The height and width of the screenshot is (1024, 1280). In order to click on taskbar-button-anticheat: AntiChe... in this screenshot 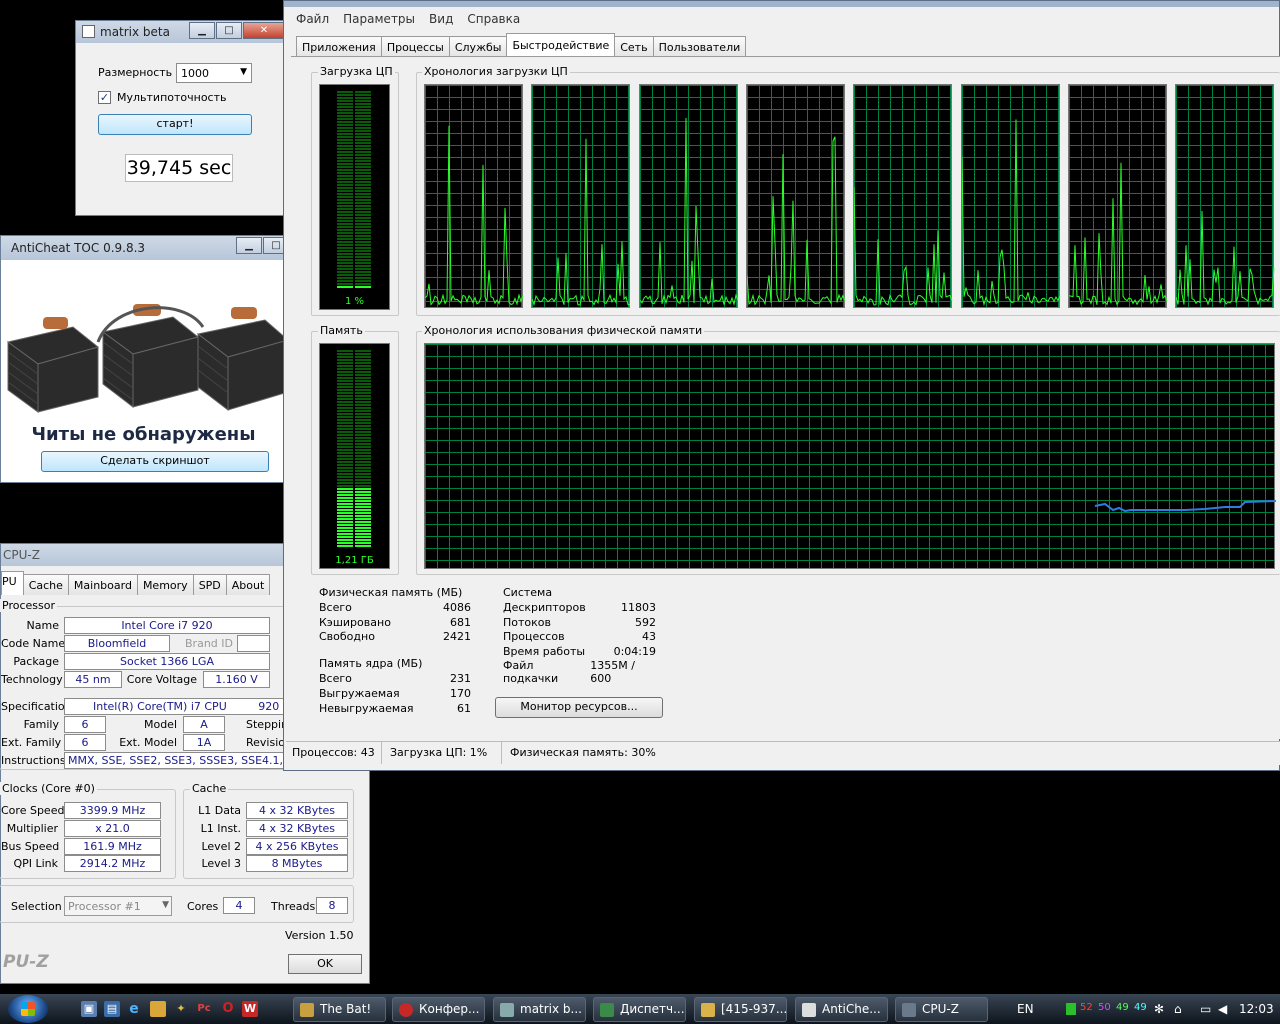, I will do `click(841, 1009)`.